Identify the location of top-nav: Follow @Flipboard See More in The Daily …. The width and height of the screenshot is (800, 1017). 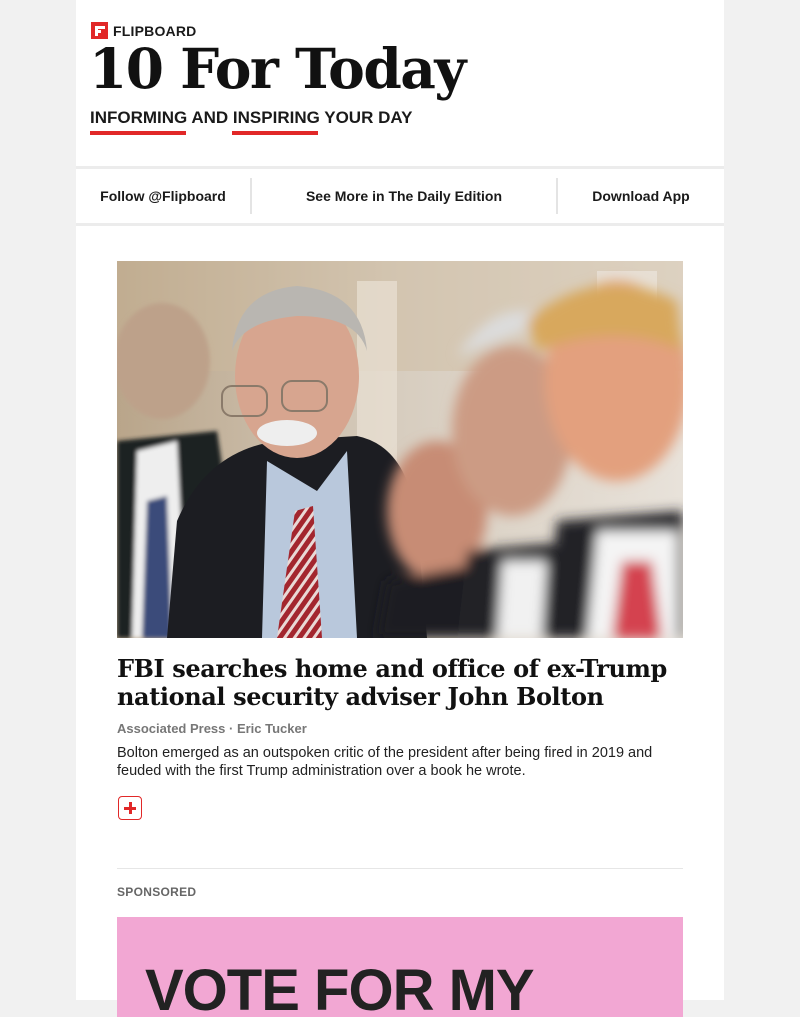
(400, 196).